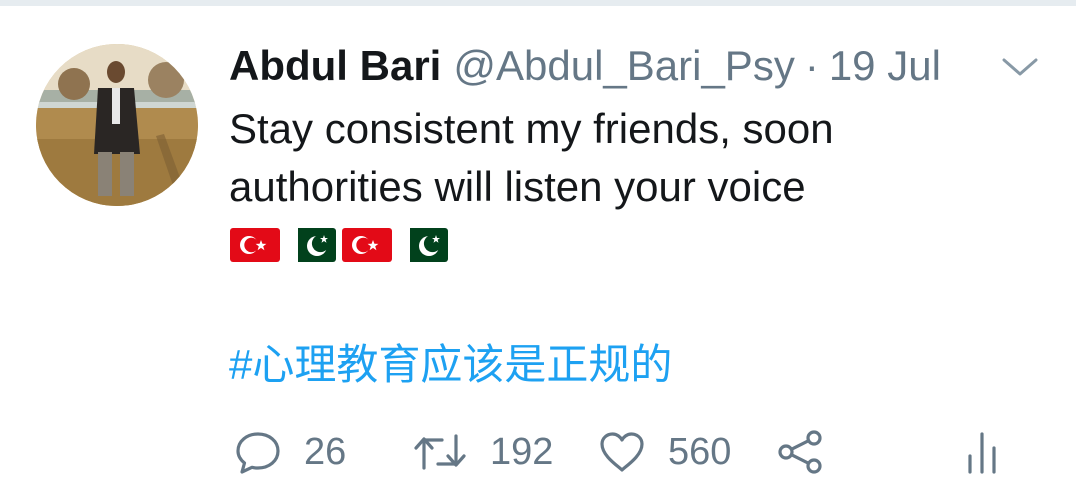  I want to click on tweet-actions-bar: 26 192 560, so click(538, 452).